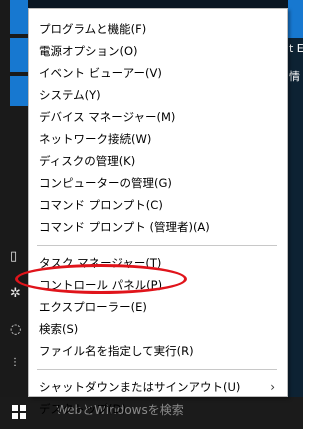 The image size is (320, 429). I want to click on document-icon: ▯, so click(13, 257).